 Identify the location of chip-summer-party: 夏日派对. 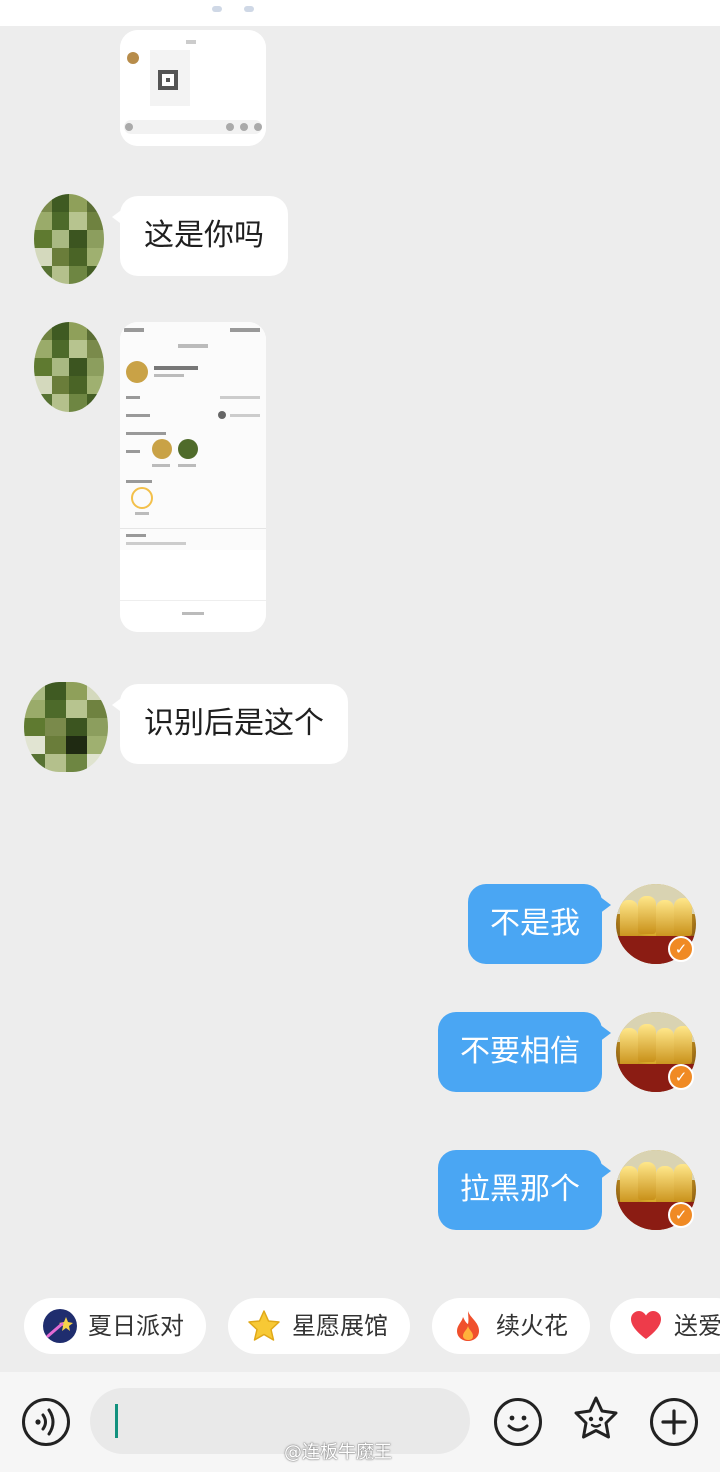
(115, 1326).